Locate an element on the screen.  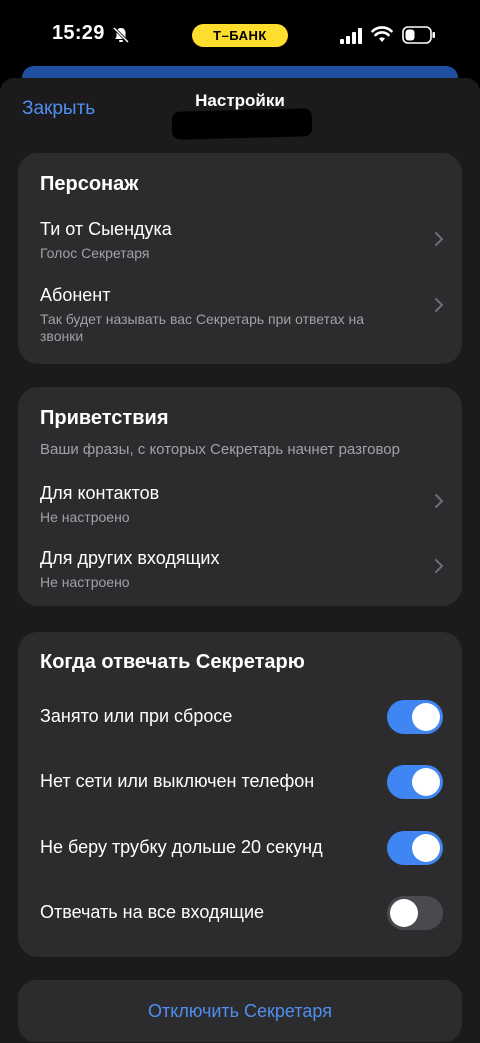
row-title: Абонент is located at coordinates (75, 295).